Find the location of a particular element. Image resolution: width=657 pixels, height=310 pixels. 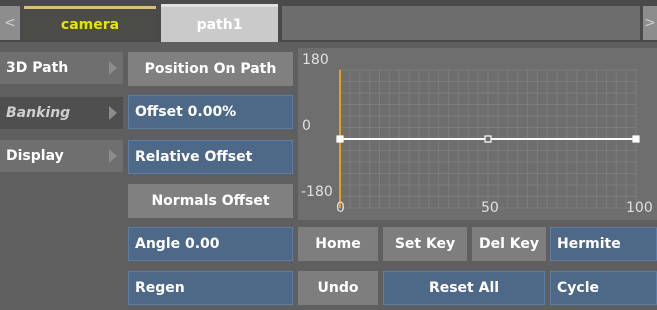

menu-item-label: Banking is located at coordinates (38, 113).